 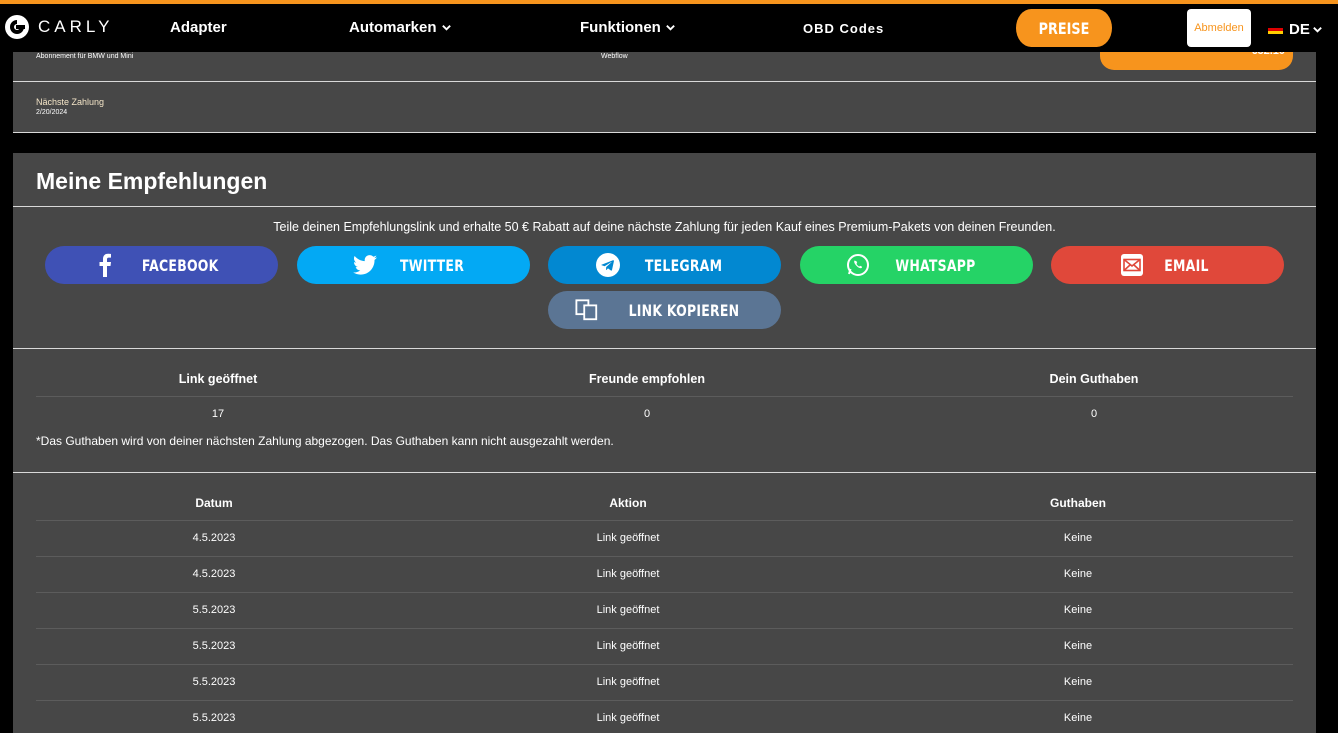 What do you see at coordinates (614, 56) in the screenshot?
I see `subscription-provider: Webflow` at bounding box center [614, 56].